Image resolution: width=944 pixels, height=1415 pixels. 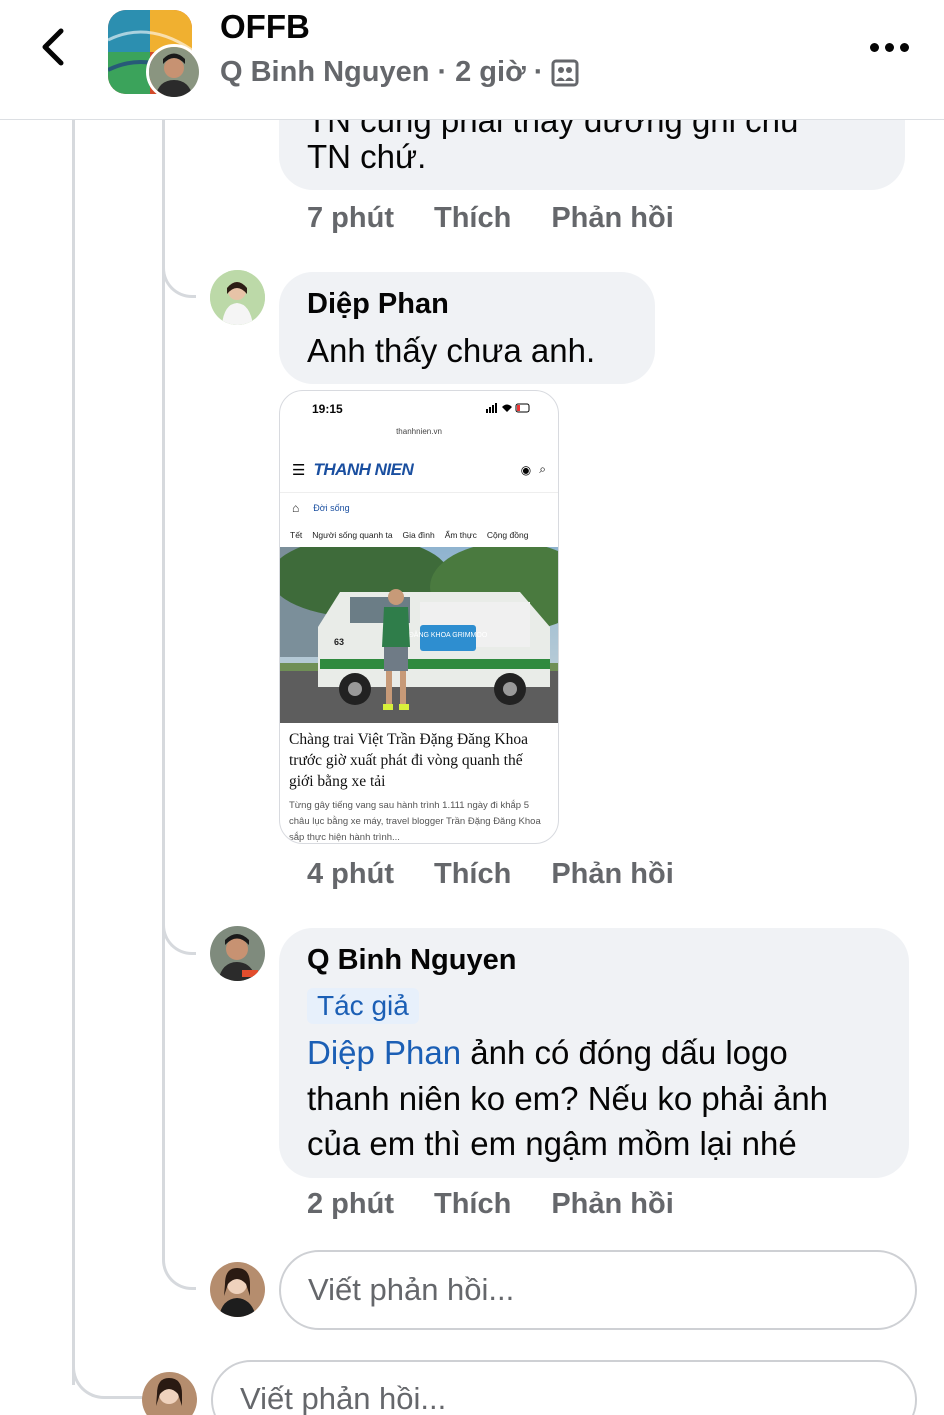 I want to click on comment-bubble: Diệp Phan Anh thấy chưa anh., so click(x=467, y=328).